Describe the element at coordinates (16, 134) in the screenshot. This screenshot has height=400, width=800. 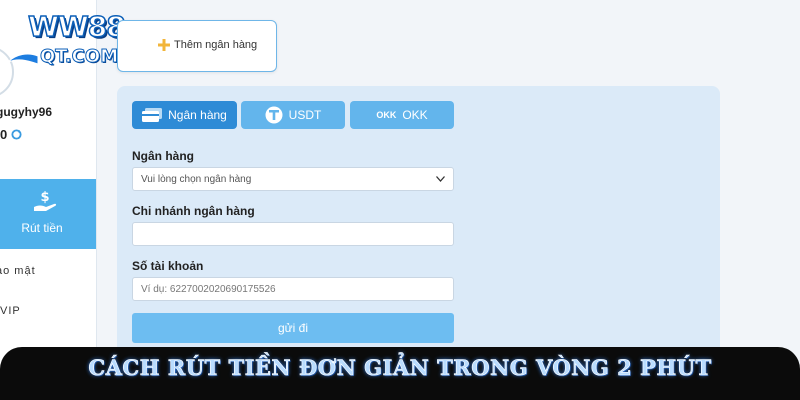
I see `refresh-icon` at that location.